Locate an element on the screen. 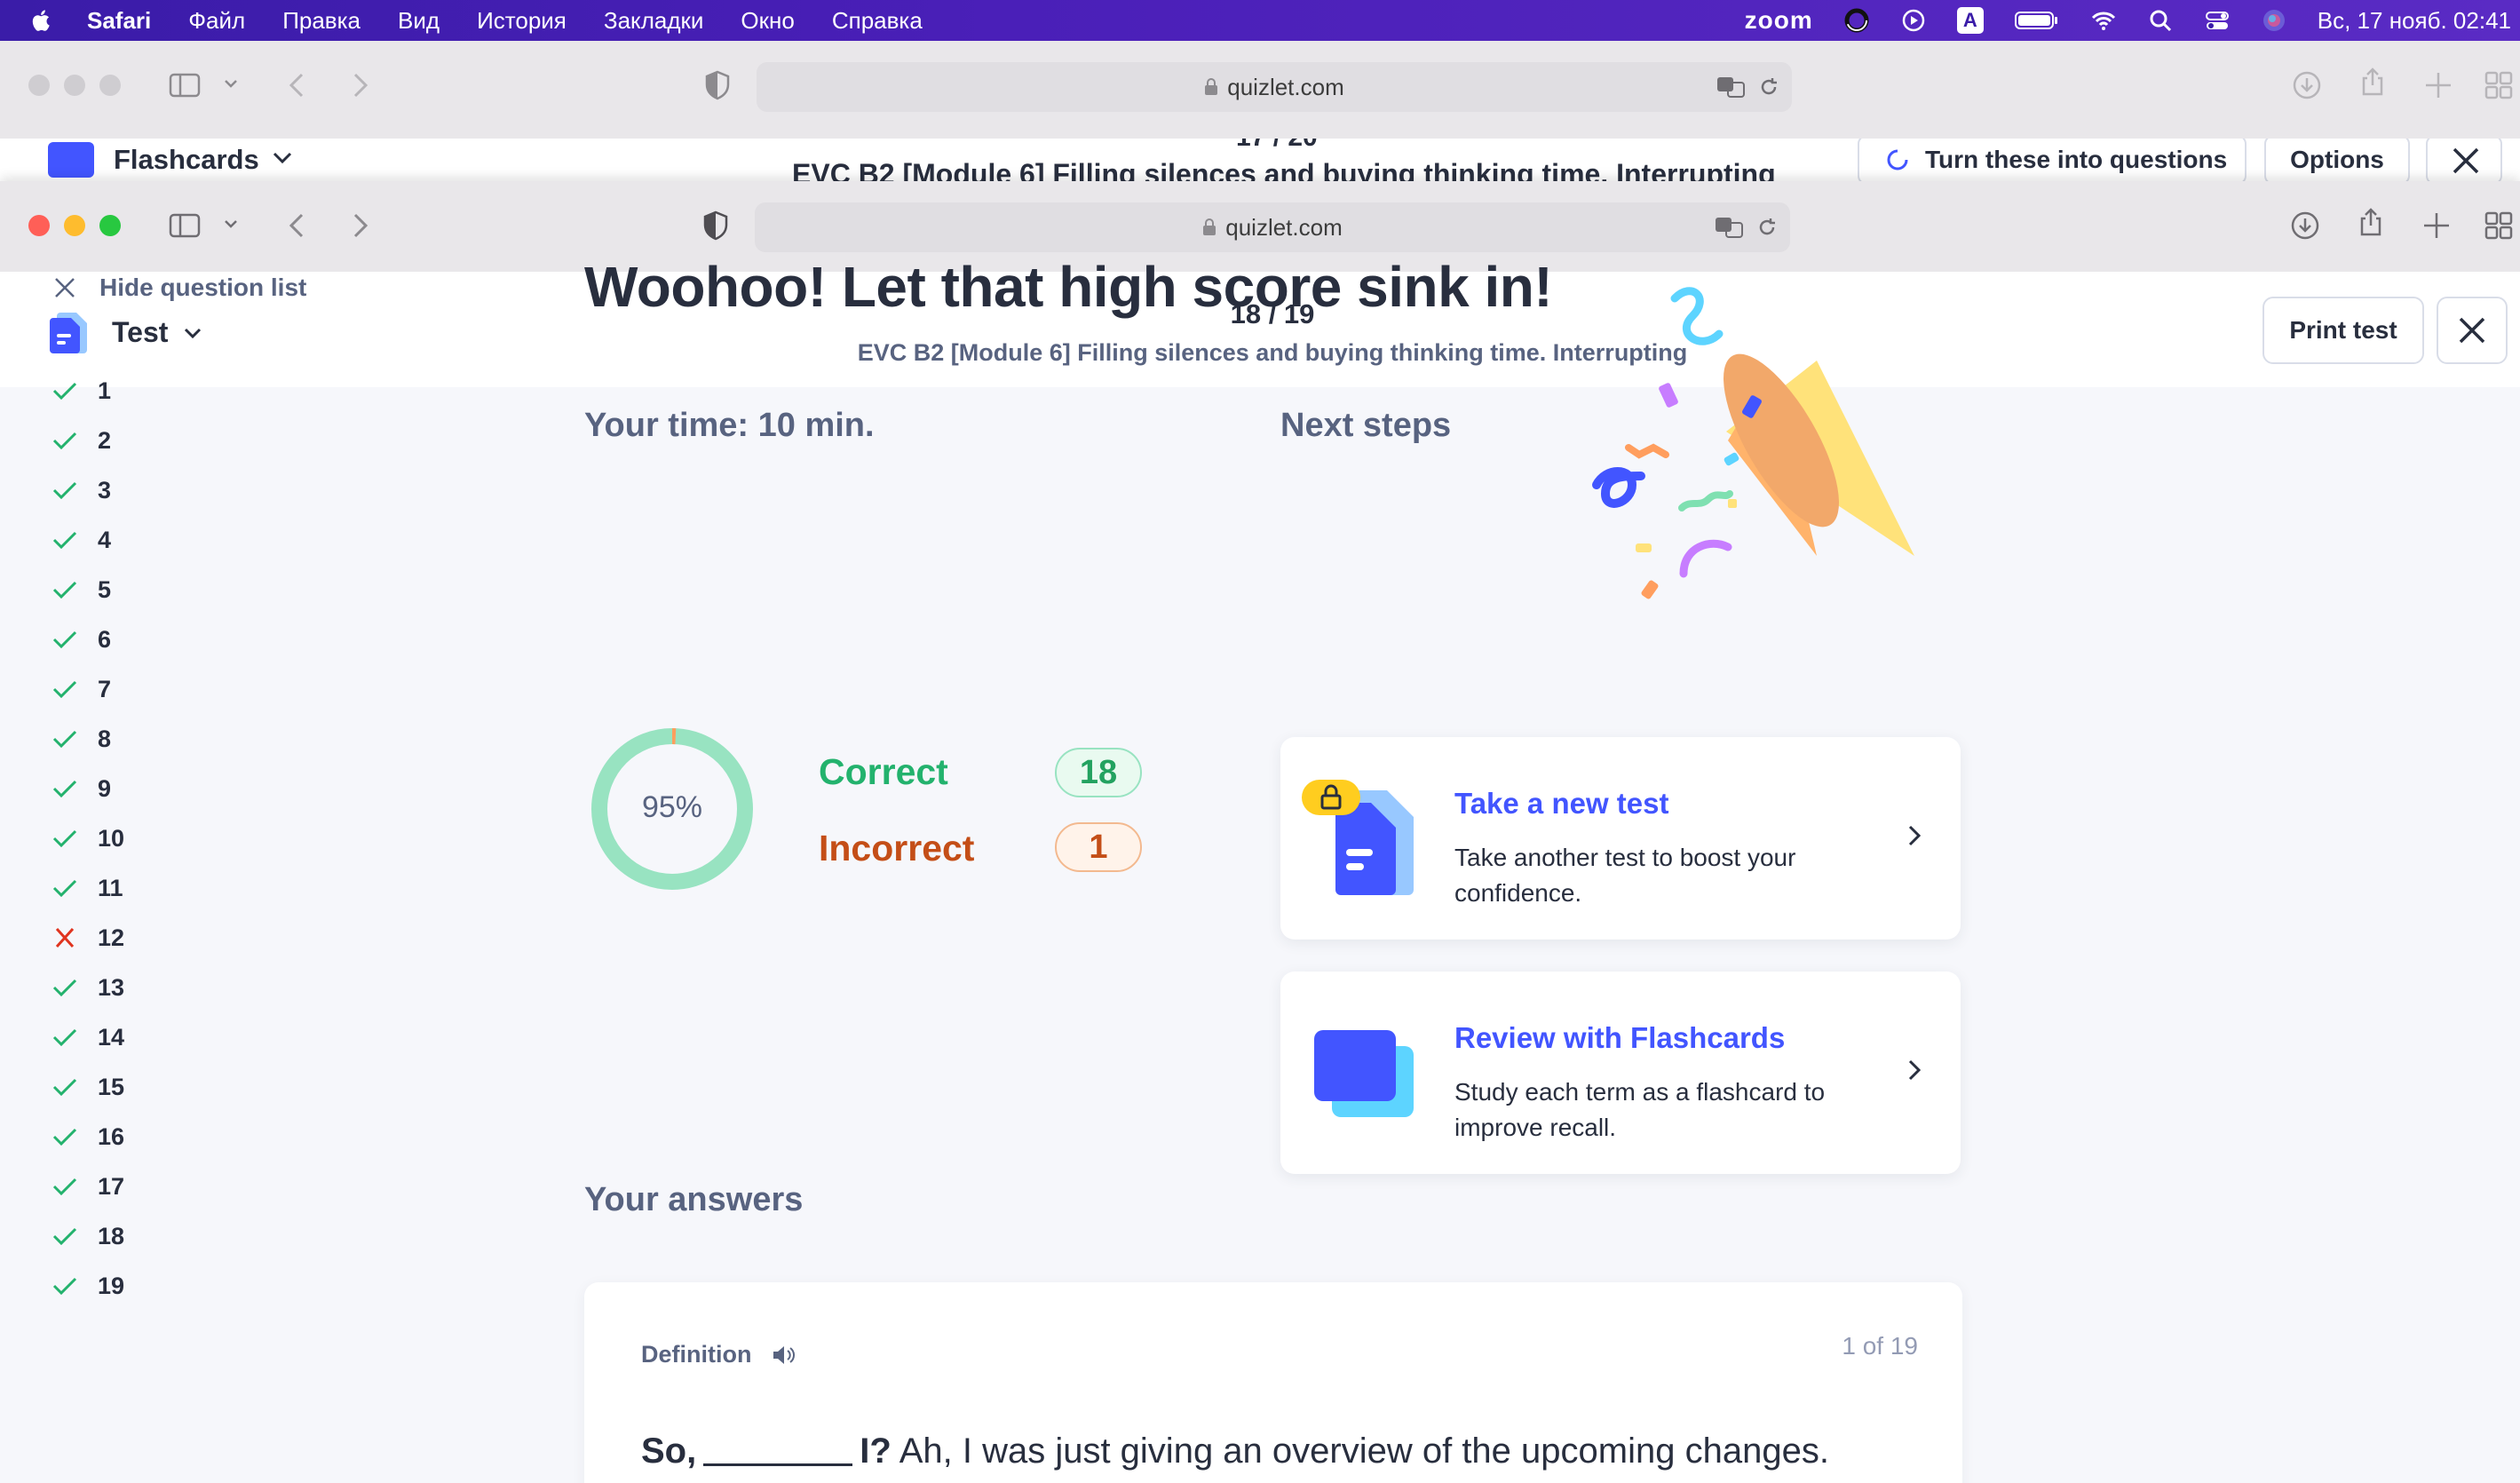  sync-status-icon is located at coordinates (1856, 20).